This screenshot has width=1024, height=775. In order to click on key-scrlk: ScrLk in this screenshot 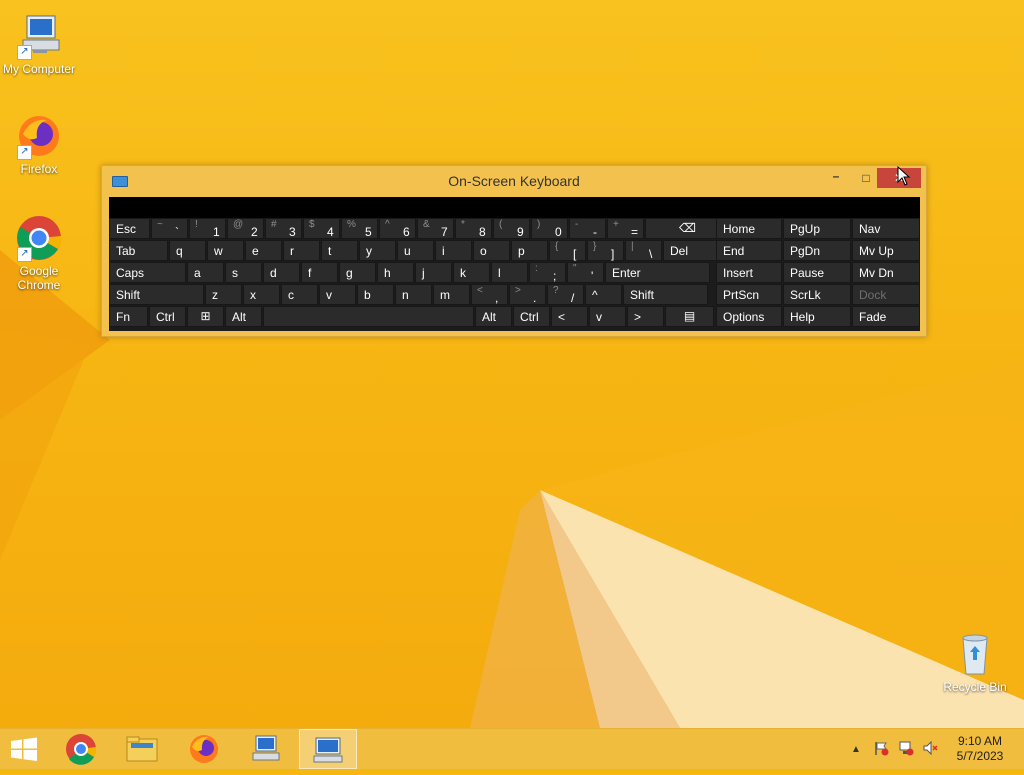, I will do `click(817, 294)`.